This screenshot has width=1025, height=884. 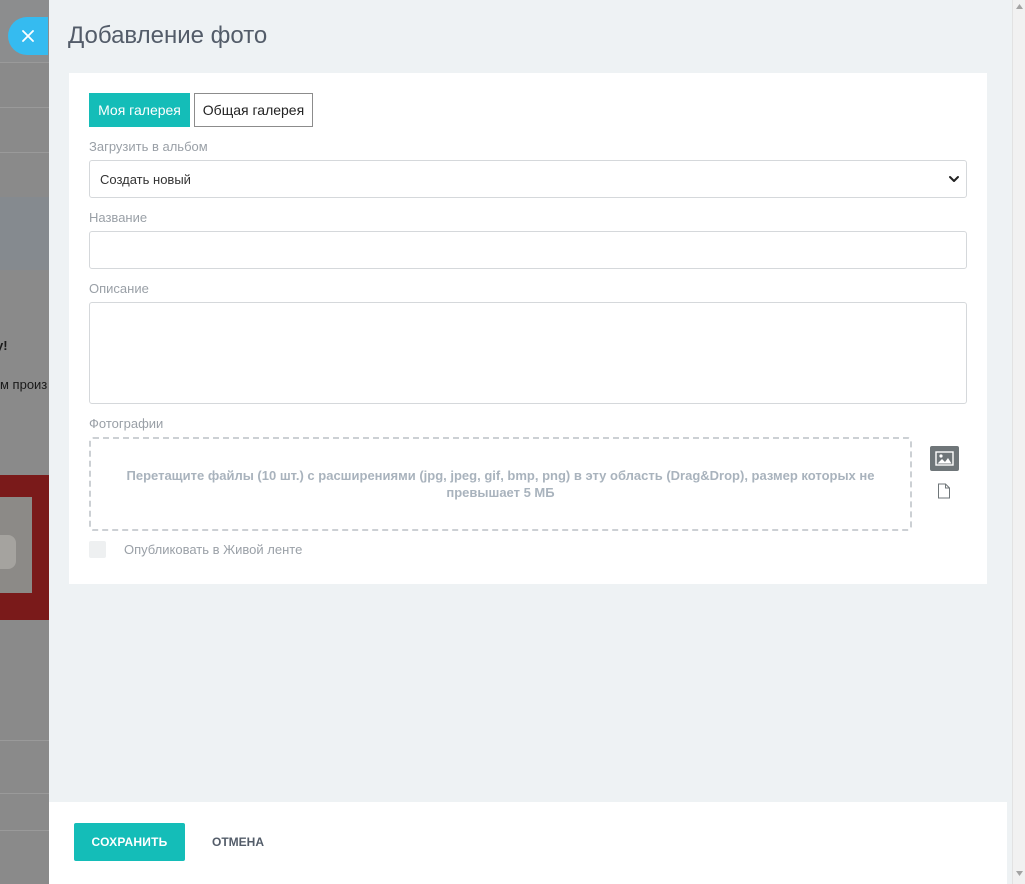 What do you see at coordinates (145, 179) in the screenshot?
I see `album-select-value: Создать новый` at bounding box center [145, 179].